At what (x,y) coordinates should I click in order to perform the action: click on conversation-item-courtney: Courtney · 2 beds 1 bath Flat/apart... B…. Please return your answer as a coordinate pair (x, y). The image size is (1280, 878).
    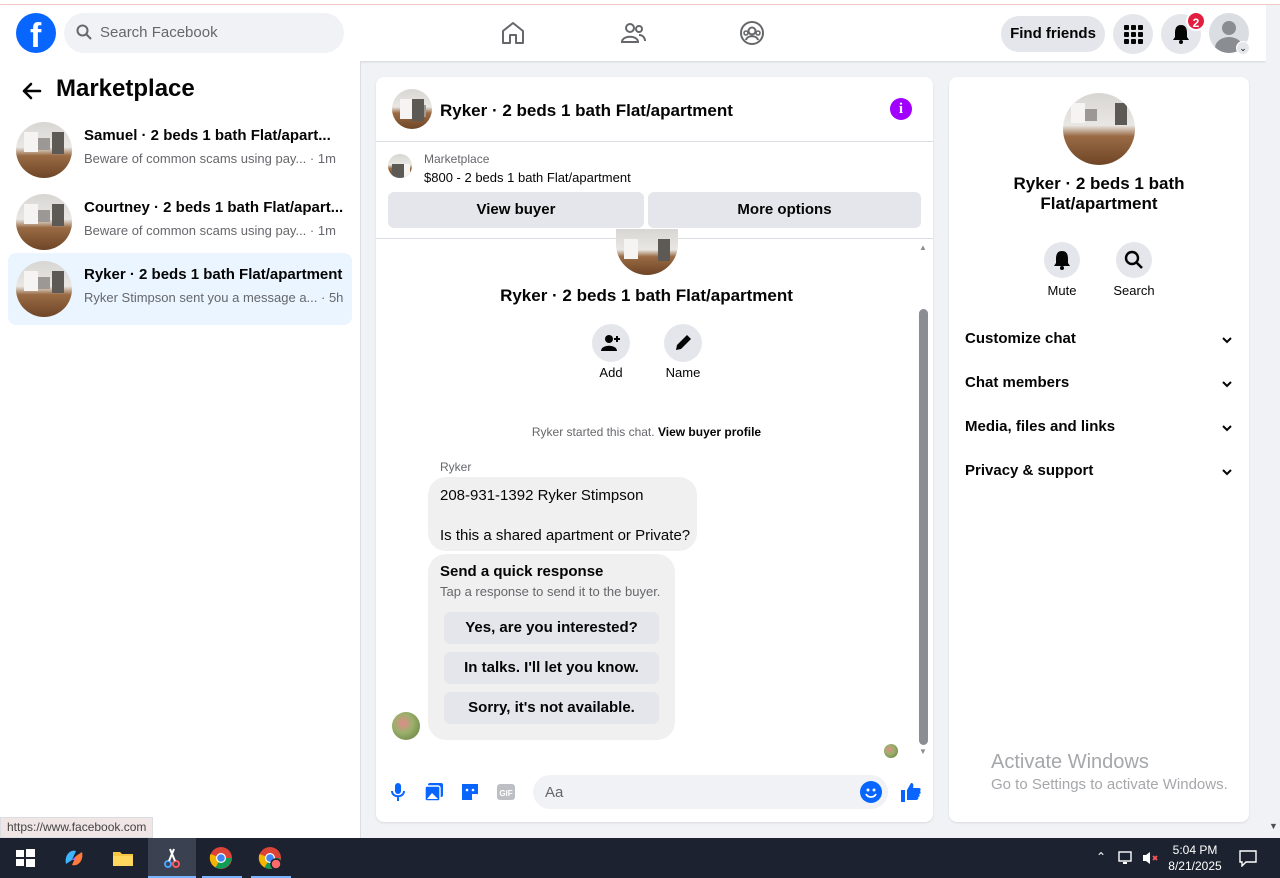
    Looking at the image, I should click on (180, 222).